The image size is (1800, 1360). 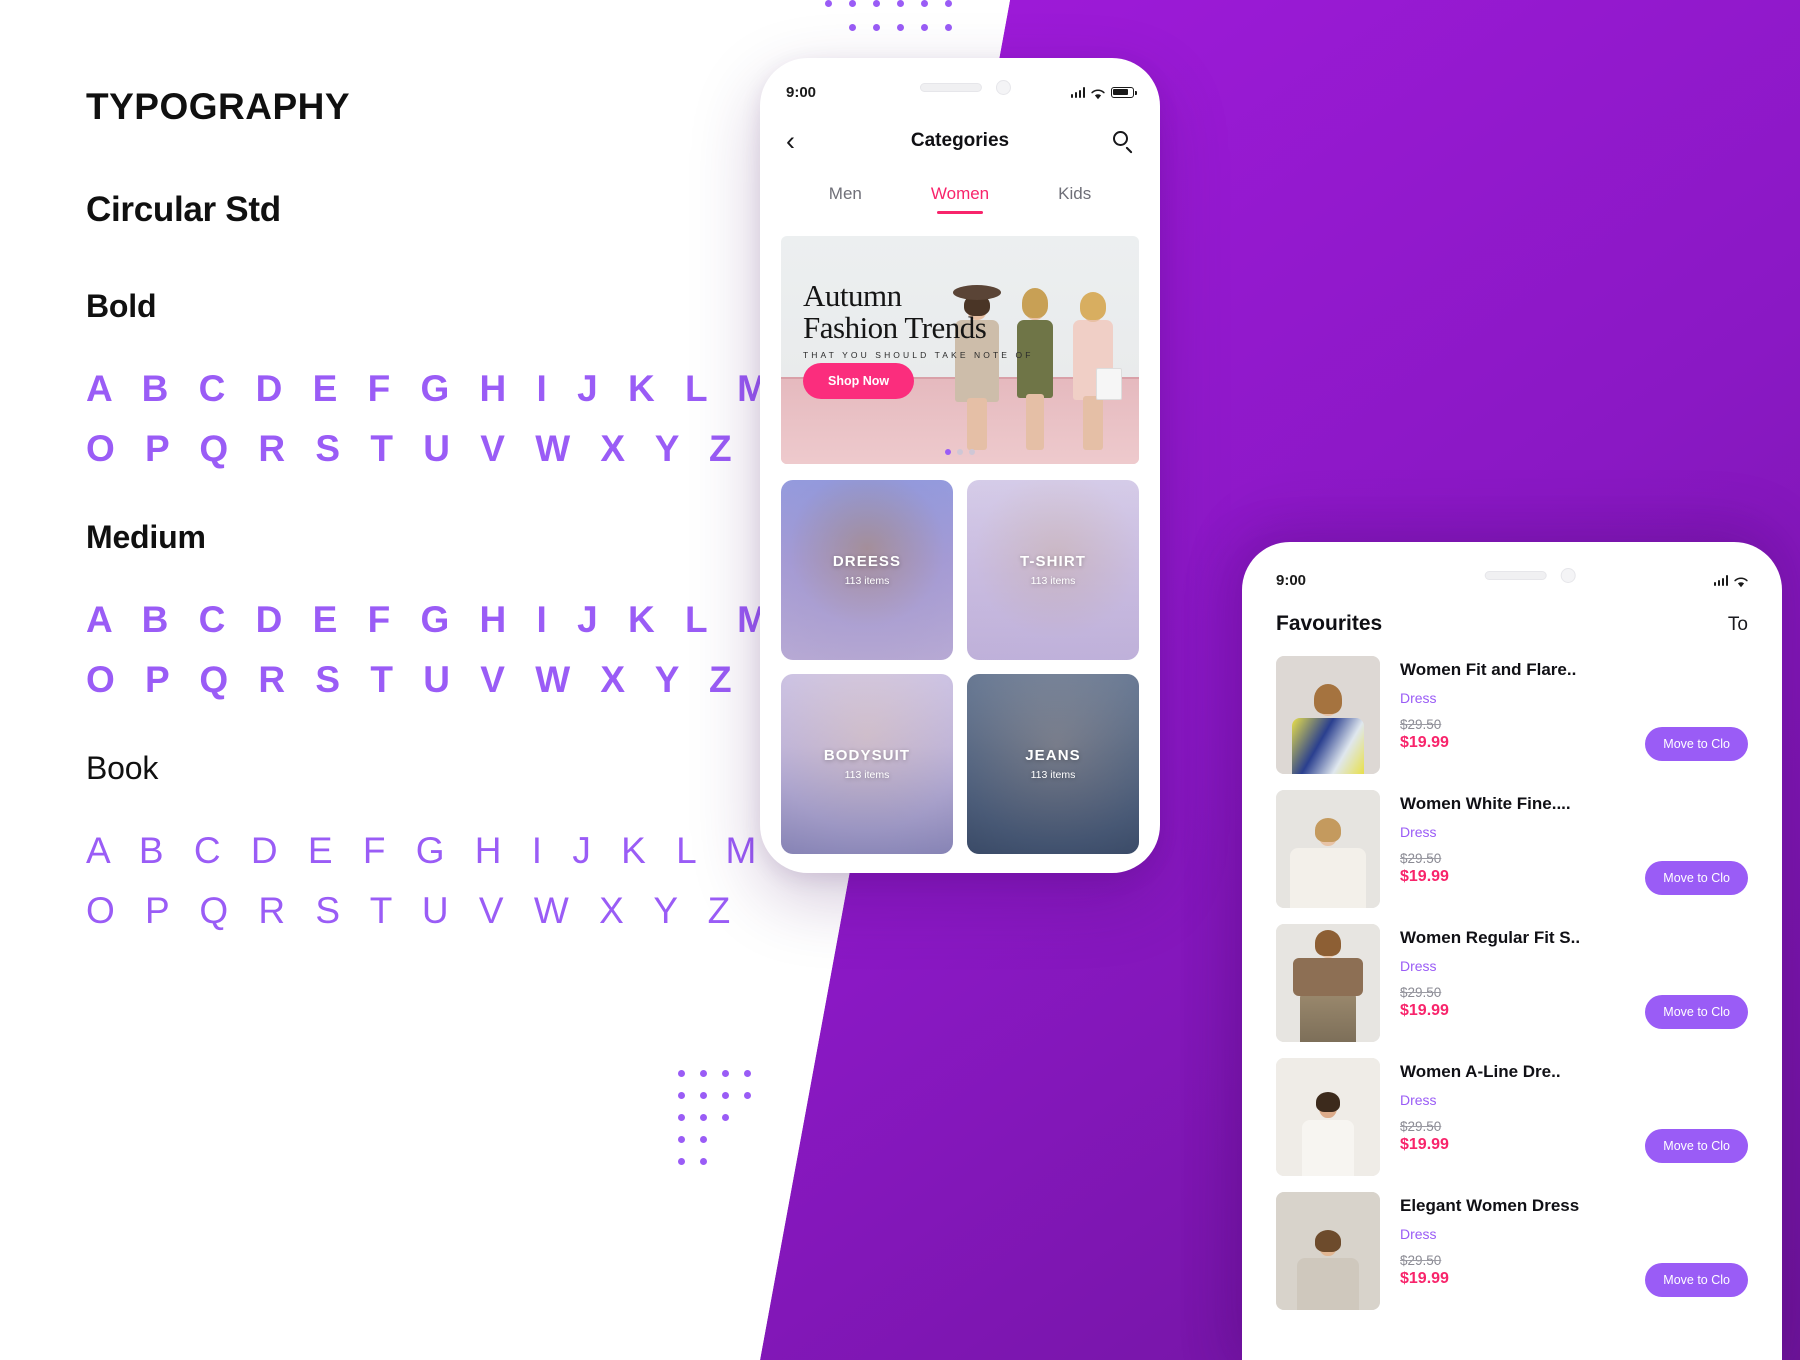 What do you see at coordinates (1093, 423) in the screenshot?
I see `model-c-legs` at bounding box center [1093, 423].